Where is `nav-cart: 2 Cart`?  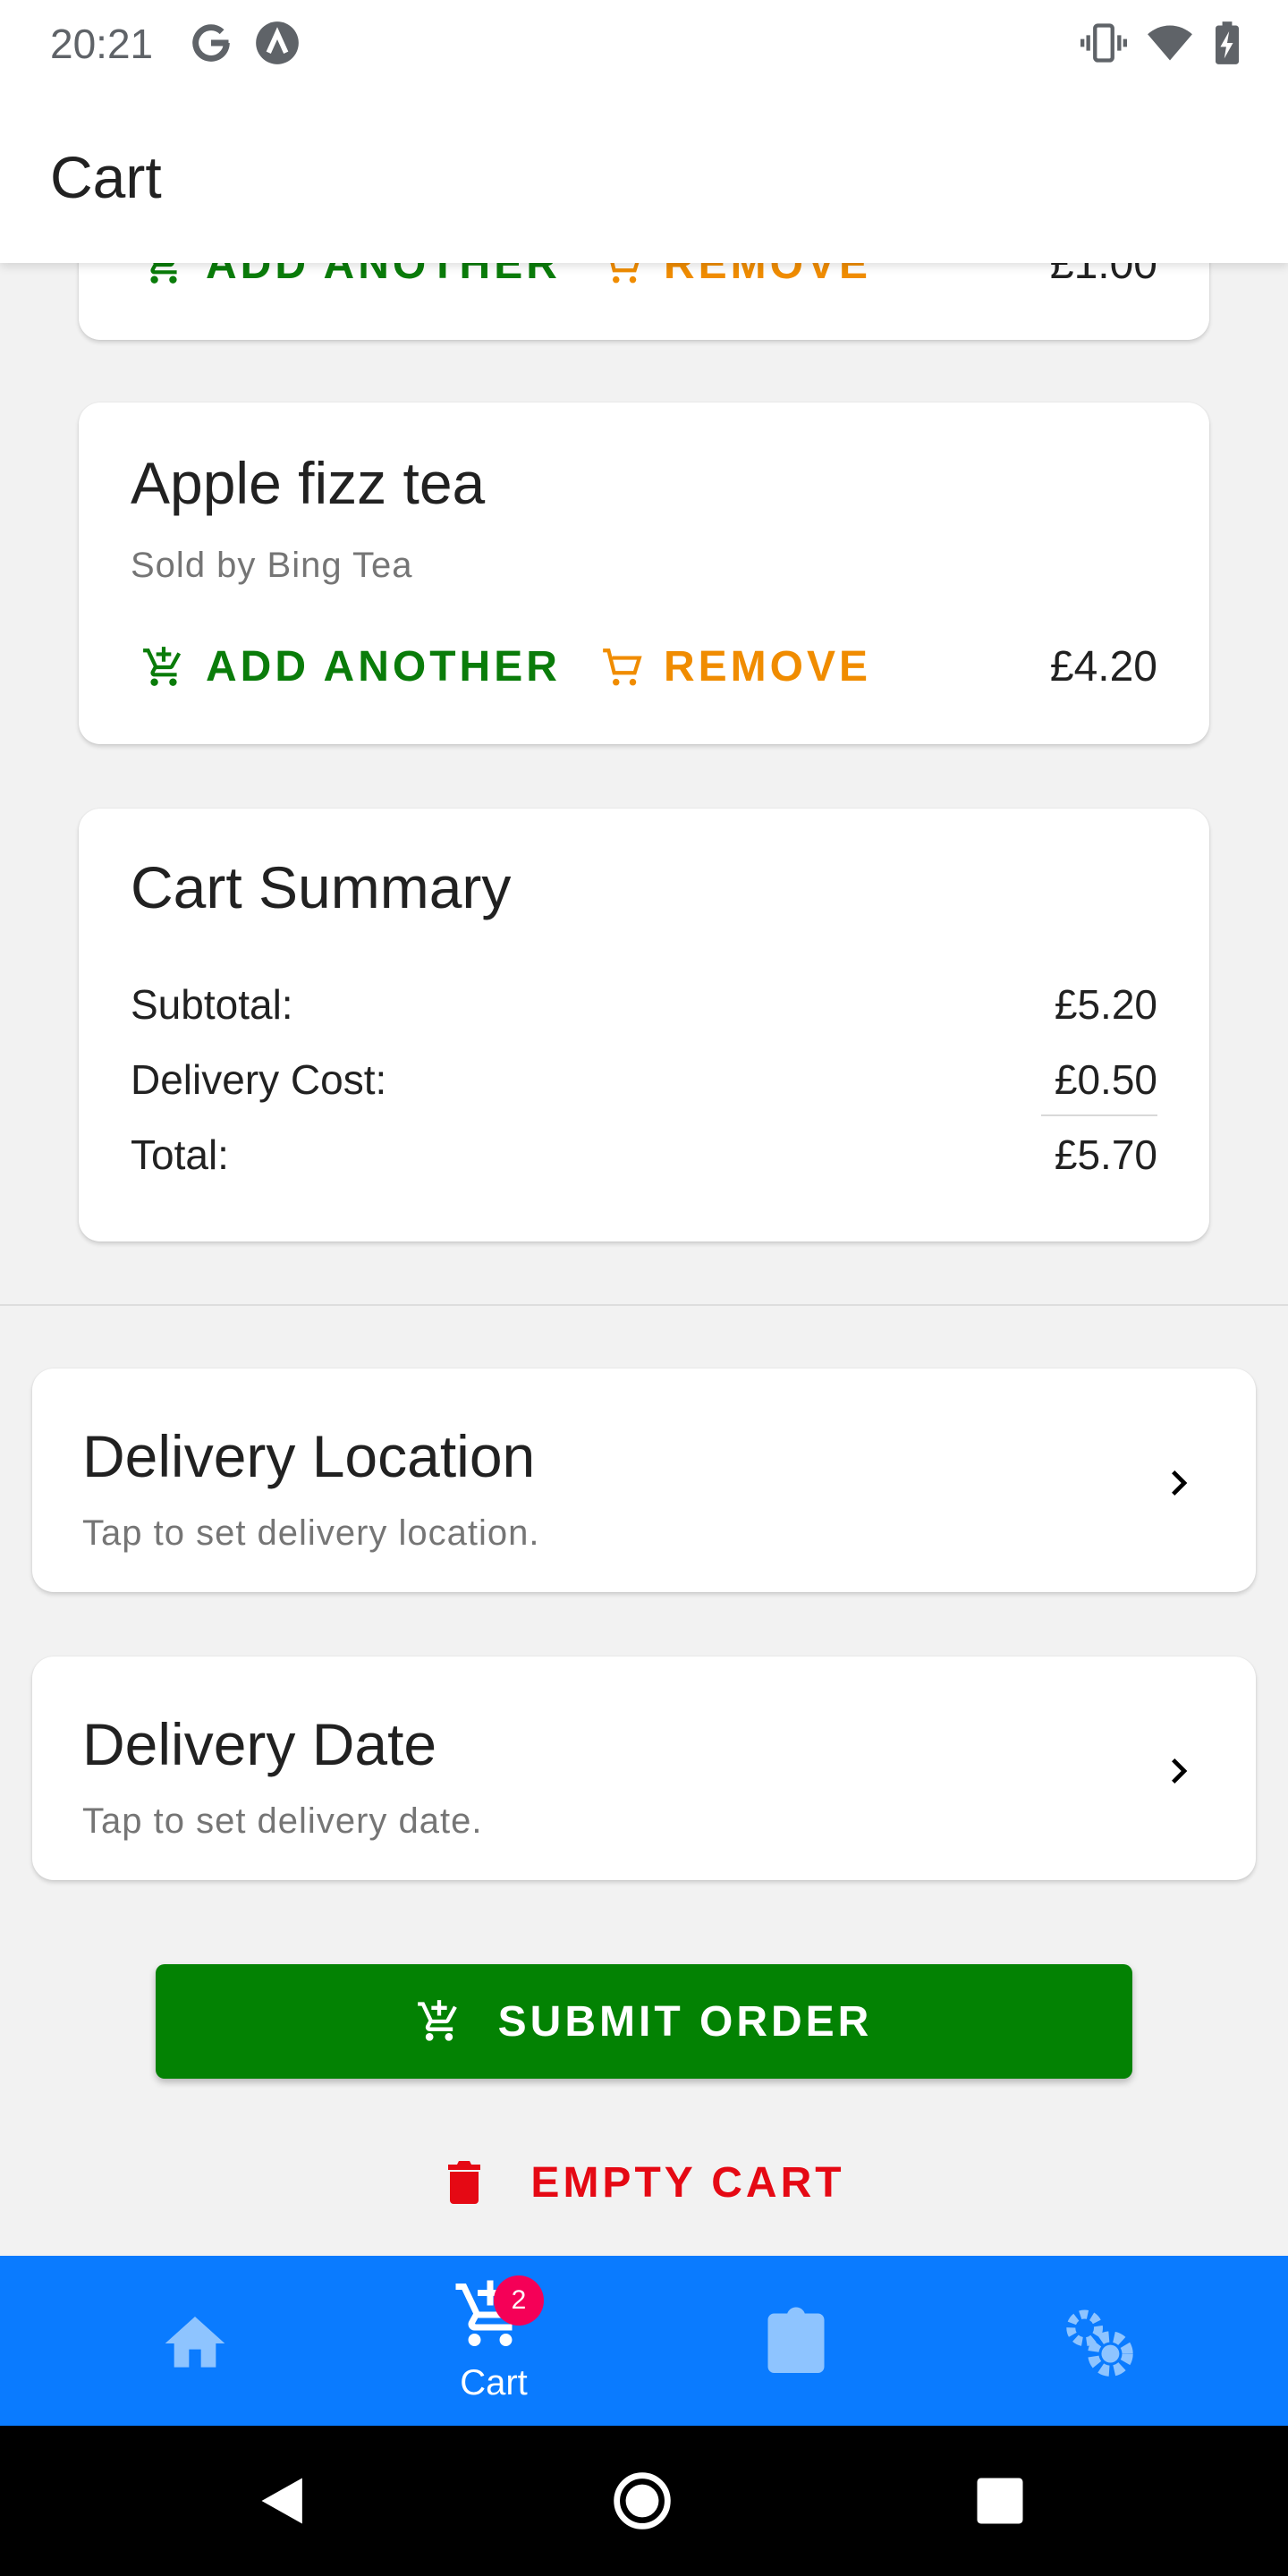
nav-cart: 2 Cart is located at coordinates (493, 2341).